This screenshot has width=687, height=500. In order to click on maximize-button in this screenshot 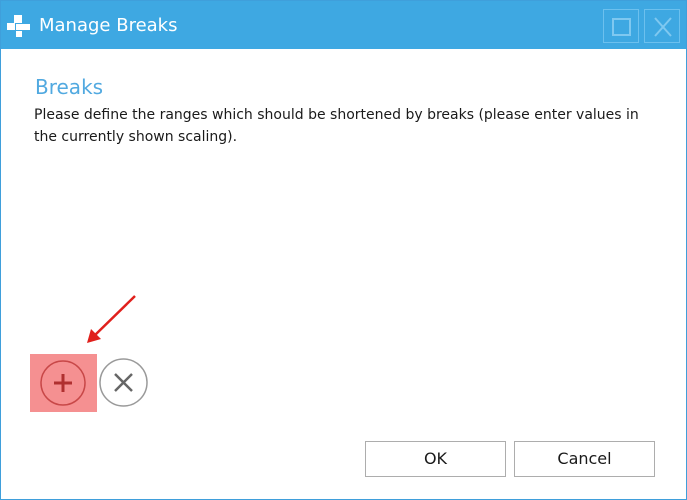, I will do `click(621, 26)`.